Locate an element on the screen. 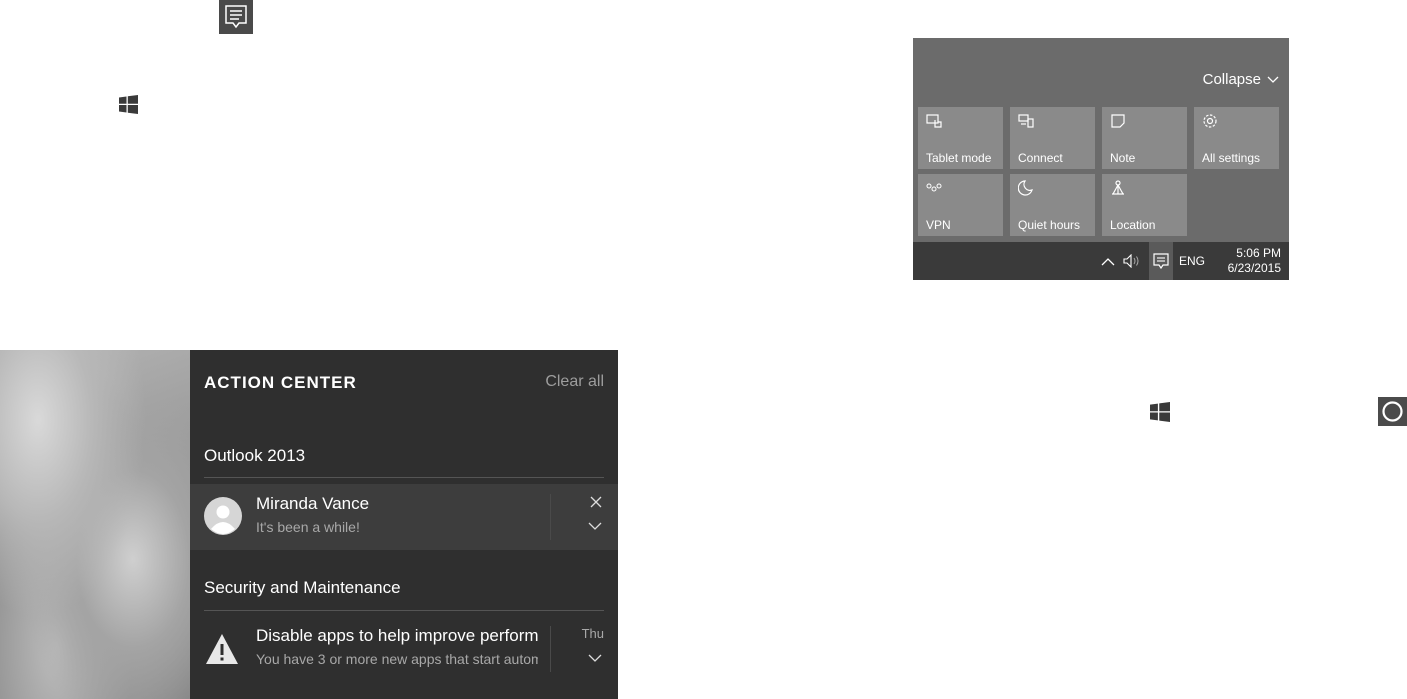  collapse-button: Collapse is located at coordinates (1246, 79).